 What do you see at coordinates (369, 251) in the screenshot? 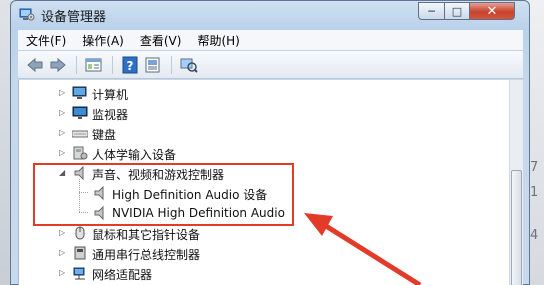
I see `arrow-shaft` at bounding box center [369, 251].